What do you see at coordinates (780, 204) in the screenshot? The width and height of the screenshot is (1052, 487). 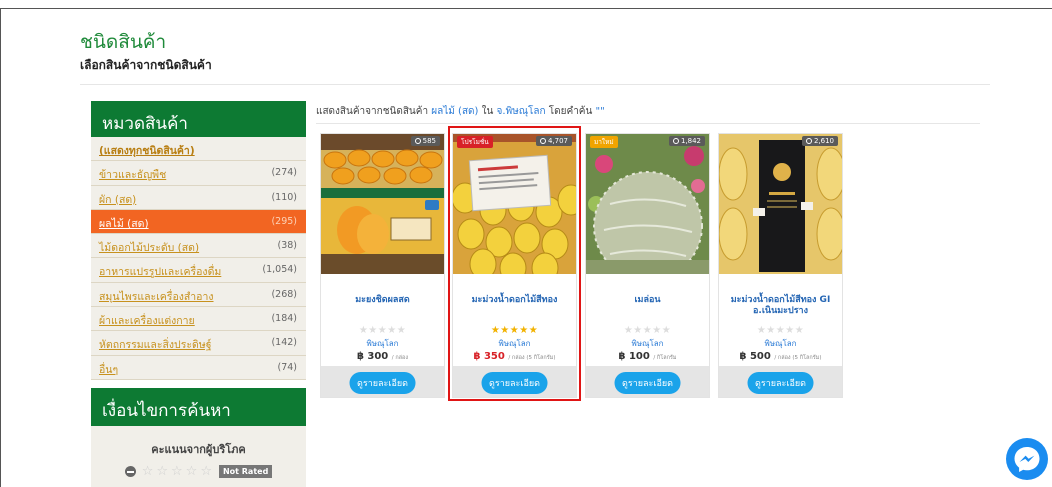 I see `product-image: 2,610` at bounding box center [780, 204].